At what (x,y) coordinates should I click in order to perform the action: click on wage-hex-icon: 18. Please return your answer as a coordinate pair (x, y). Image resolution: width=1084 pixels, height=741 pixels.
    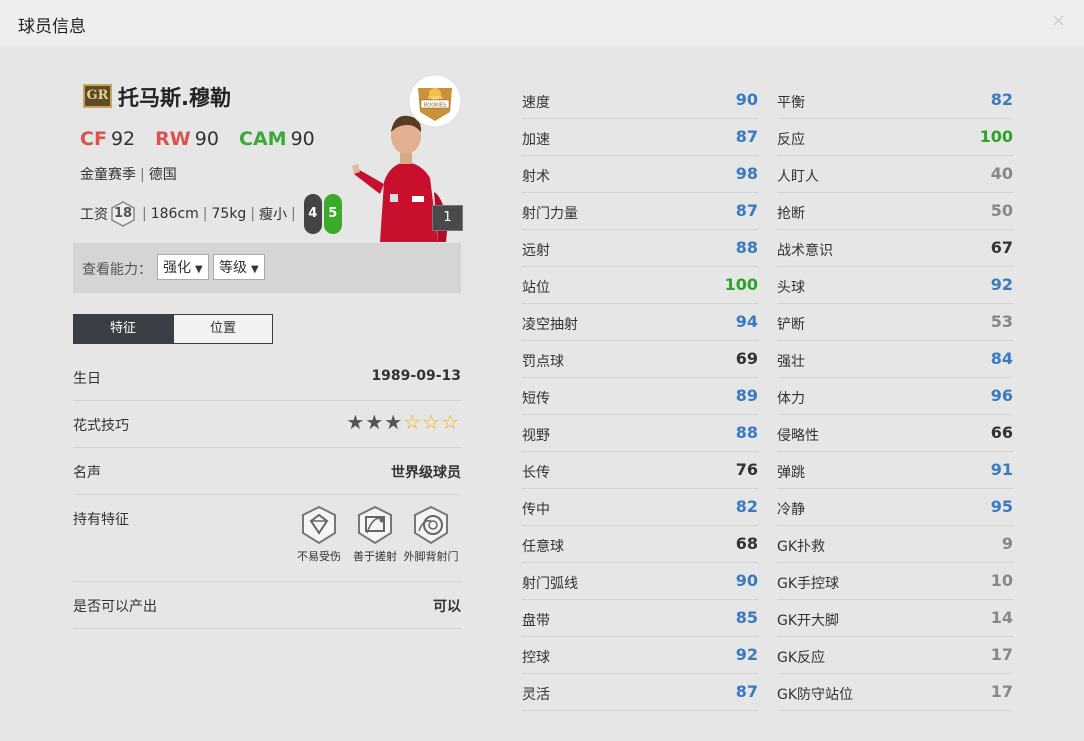
    Looking at the image, I should click on (123, 214).